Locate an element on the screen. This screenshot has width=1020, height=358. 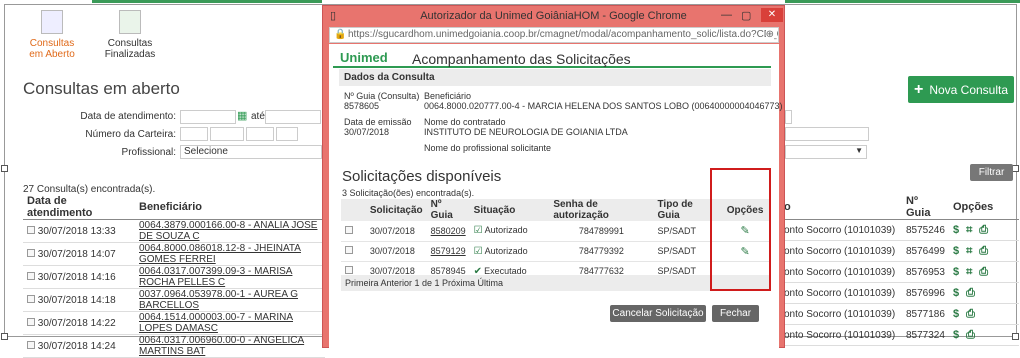
pagination: Primeira Anterior 1 de 1 Próxima Última is located at coordinates (556, 283).